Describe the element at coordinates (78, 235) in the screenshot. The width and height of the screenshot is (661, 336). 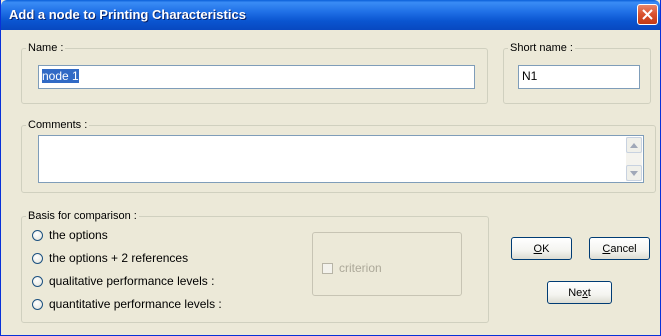
I see `radio-label: the options` at that location.